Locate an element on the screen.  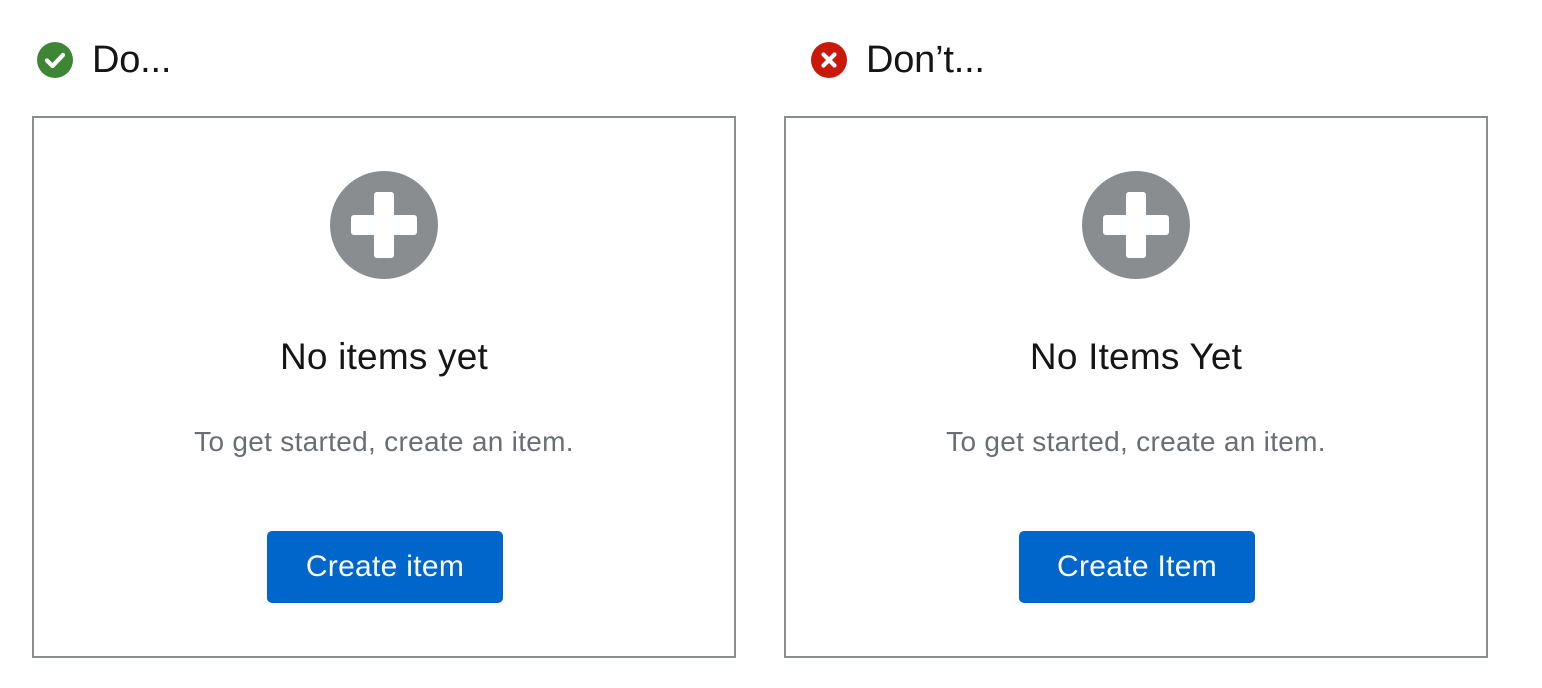
check-circle-icon is located at coordinates (55, 60).